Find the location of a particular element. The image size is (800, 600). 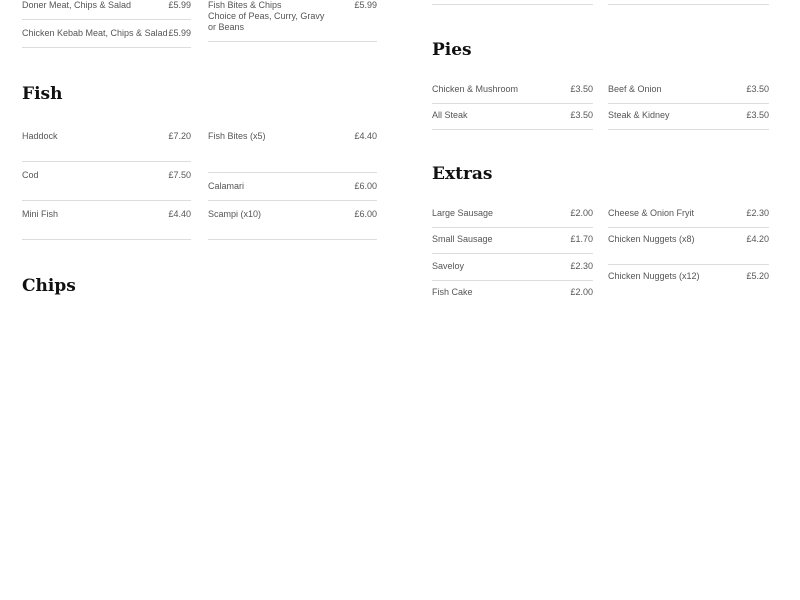

menu-item-name: Cod is located at coordinates (30, 175).